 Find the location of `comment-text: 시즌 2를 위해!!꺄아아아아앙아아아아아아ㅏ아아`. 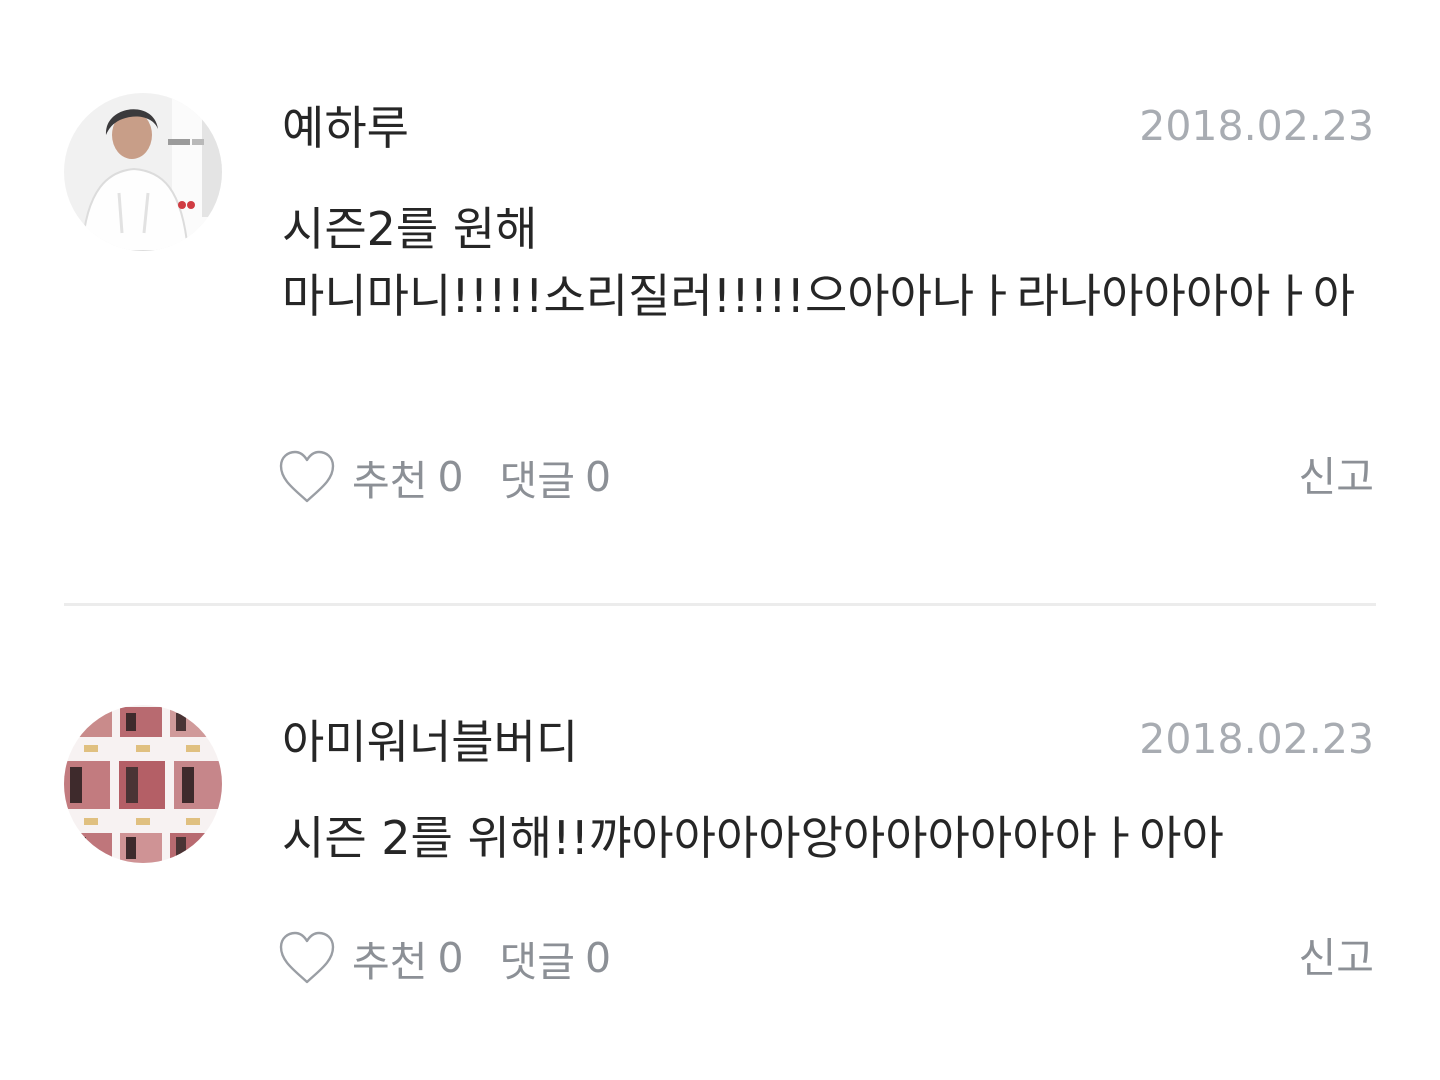

comment-text: 시즌 2를 위해!!꺄아아아아앙아아아아아아ㅏ아아 is located at coordinates (753, 838).